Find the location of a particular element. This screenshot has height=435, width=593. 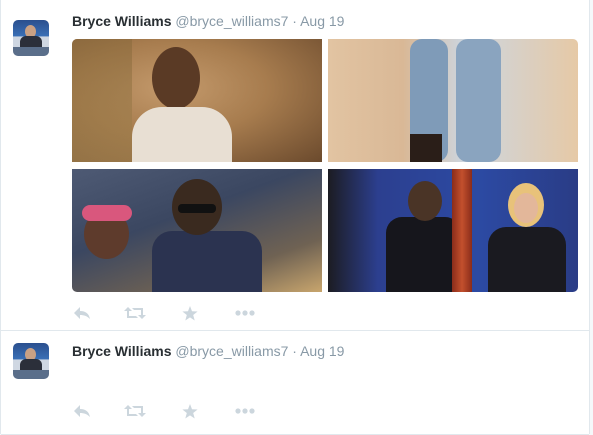

photo-child-portrait is located at coordinates (197, 100).